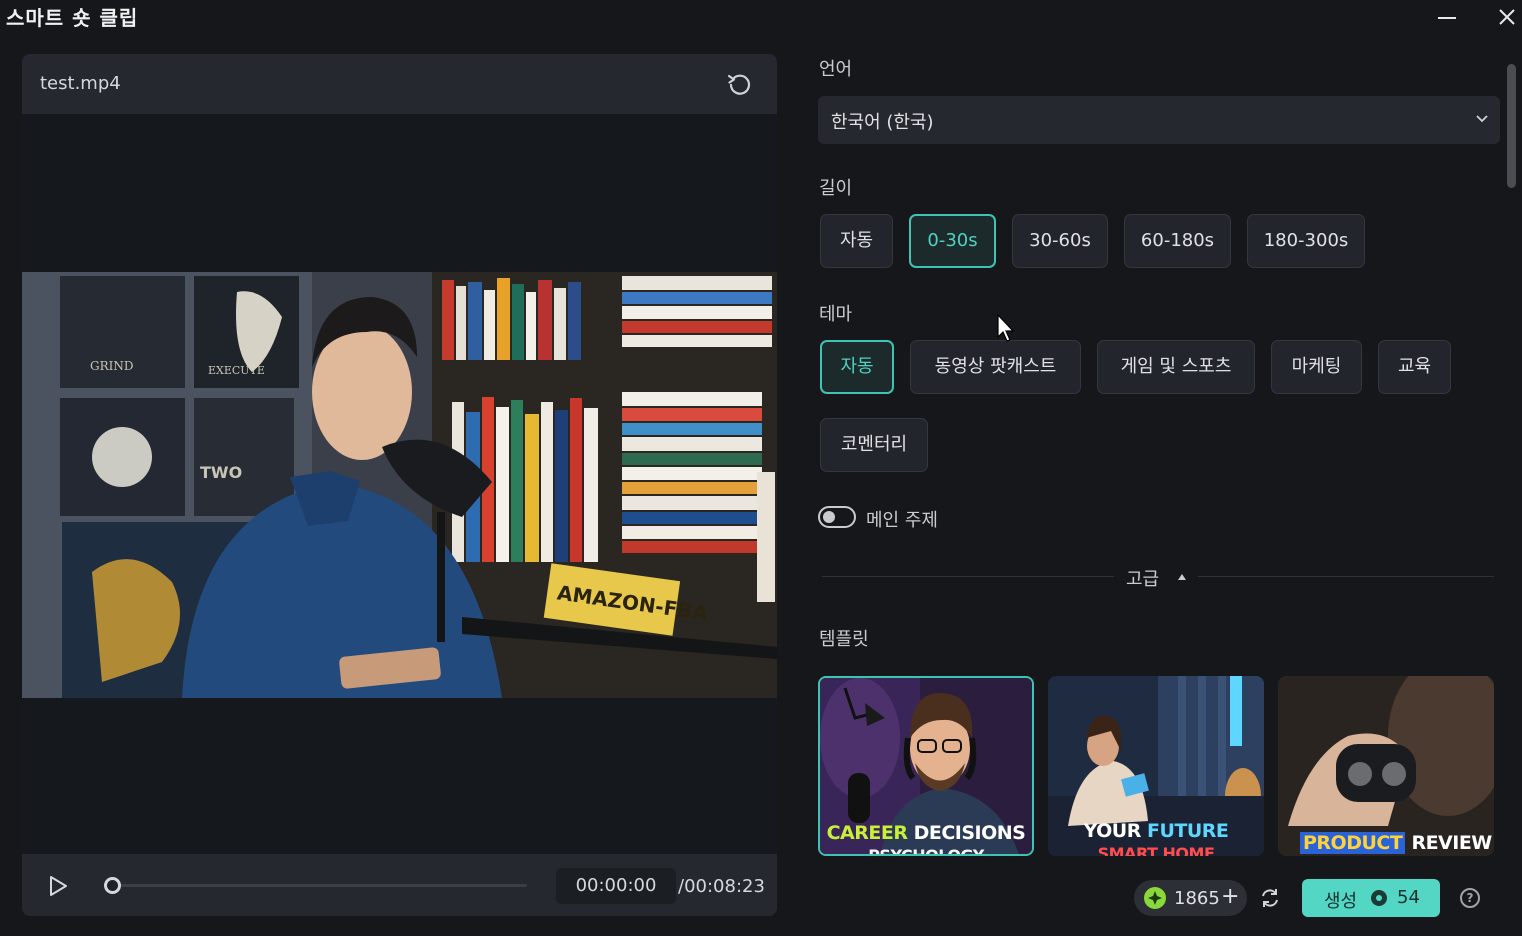 Image resolution: width=1522 pixels, height=936 pixels. What do you see at coordinates (80, 83) in the screenshot?
I see `file-name: test.mp4` at bounding box center [80, 83].